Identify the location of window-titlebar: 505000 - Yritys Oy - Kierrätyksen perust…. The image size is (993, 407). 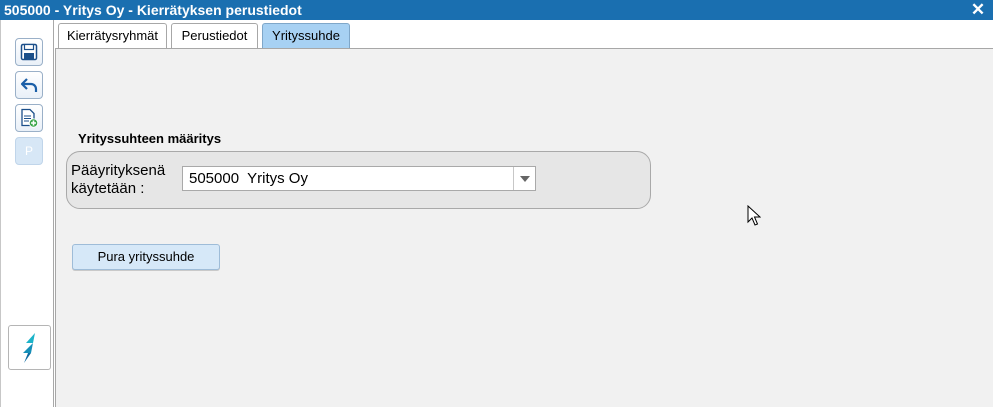
(496, 10).